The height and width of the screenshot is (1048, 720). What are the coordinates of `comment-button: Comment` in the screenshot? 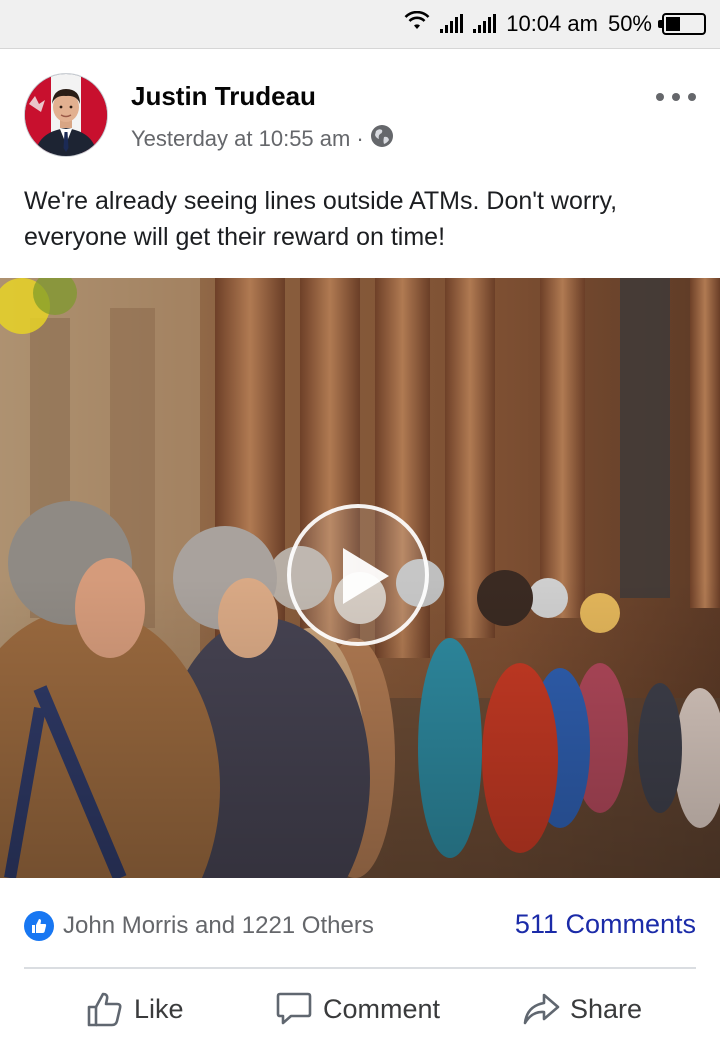 It's located at (357, 1009).